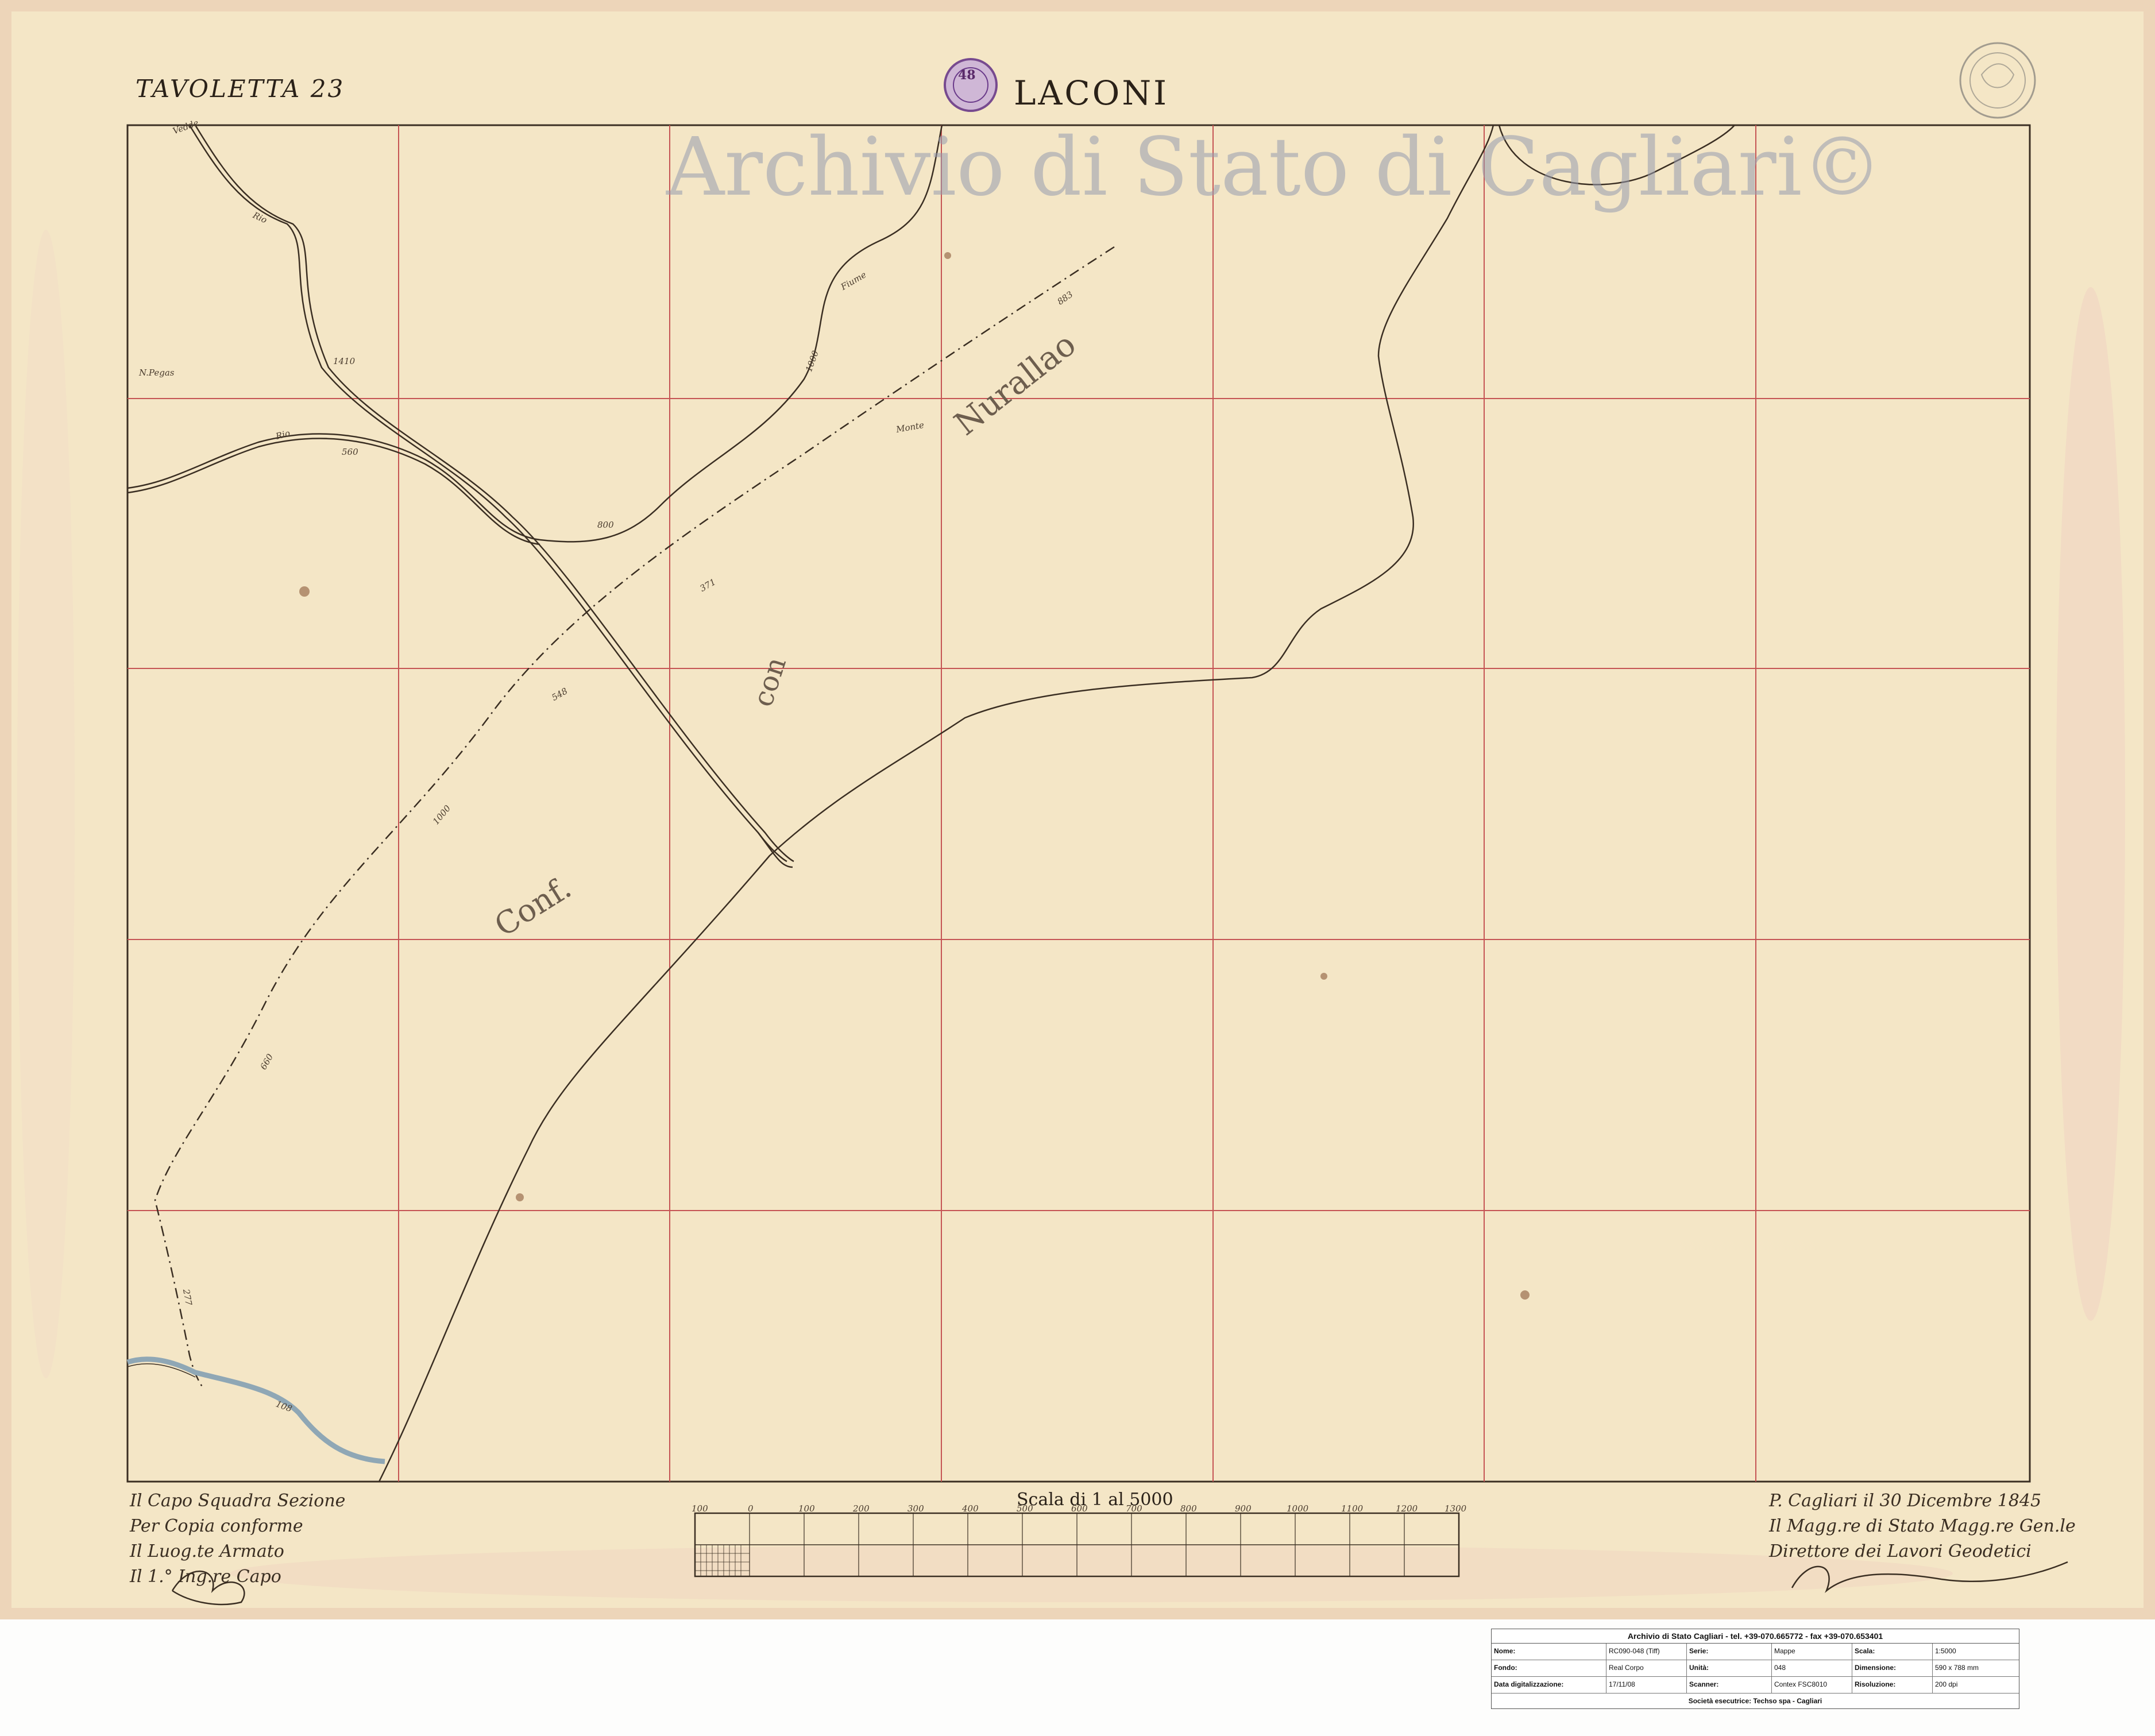 This screenshot has height=1736, width=2155. Describe the element at coordinates (1812, 1685) in the screenshot. I see `info-value: Contex FSC8010` at that location.